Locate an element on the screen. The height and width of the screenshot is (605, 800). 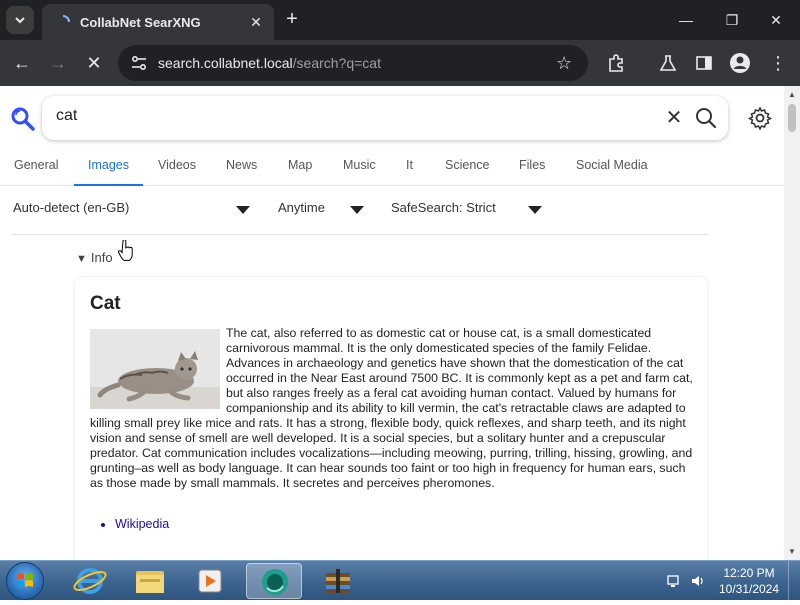
tab-map: Map is located at coordinates (300, 170).